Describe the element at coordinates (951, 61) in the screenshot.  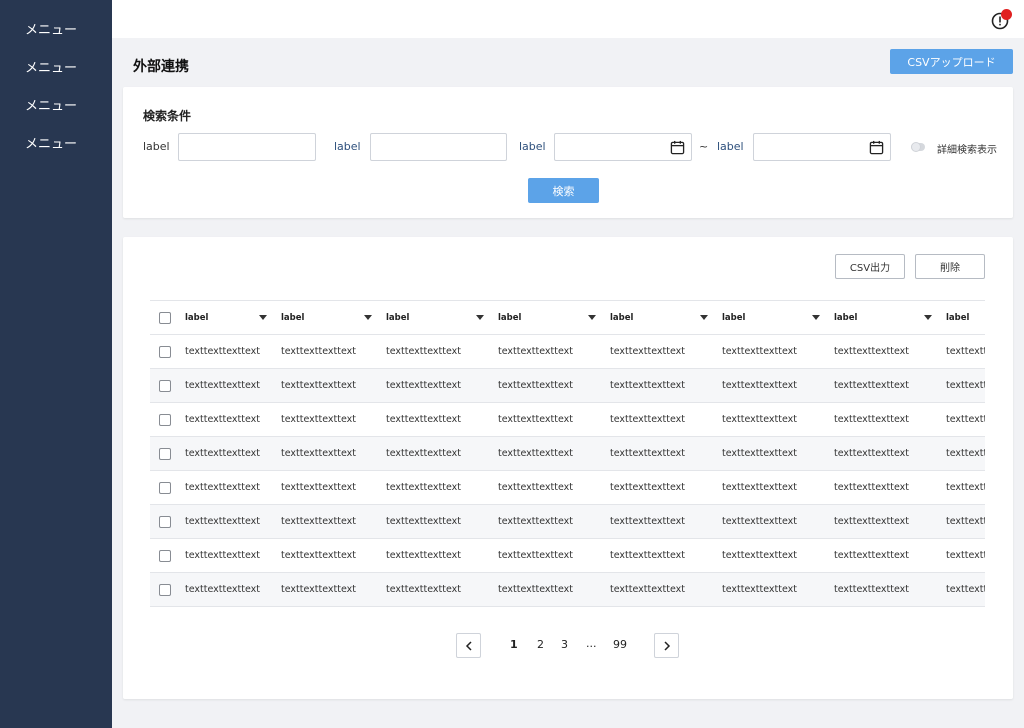
I see `csv-upload-button: CSVアップロード` at that location.